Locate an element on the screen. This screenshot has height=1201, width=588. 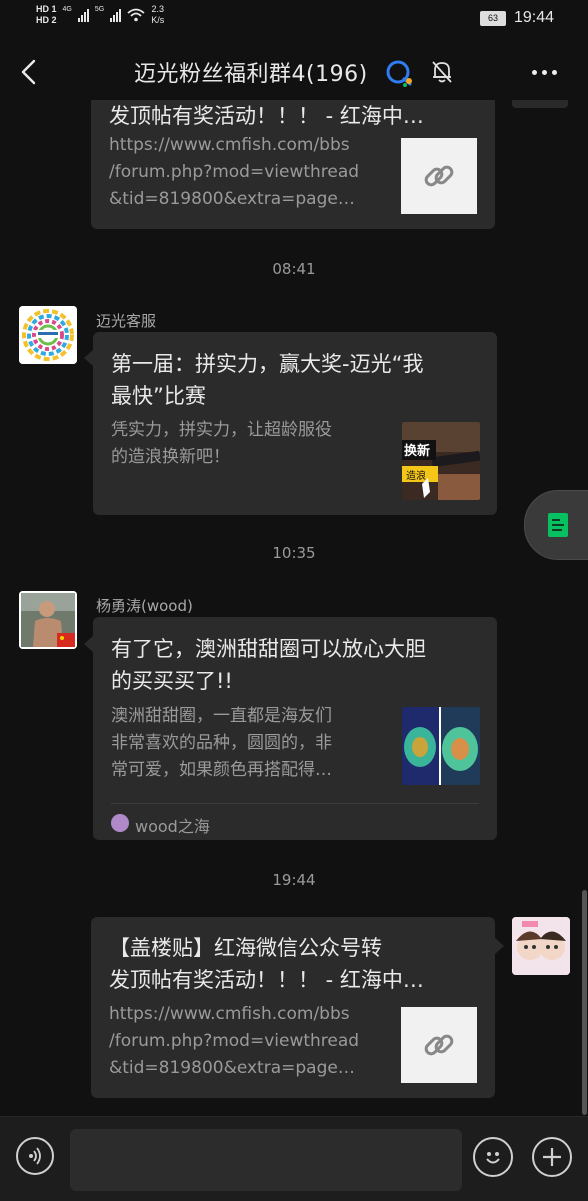
brand-logo-avatar is located at coordinates (48, 335).